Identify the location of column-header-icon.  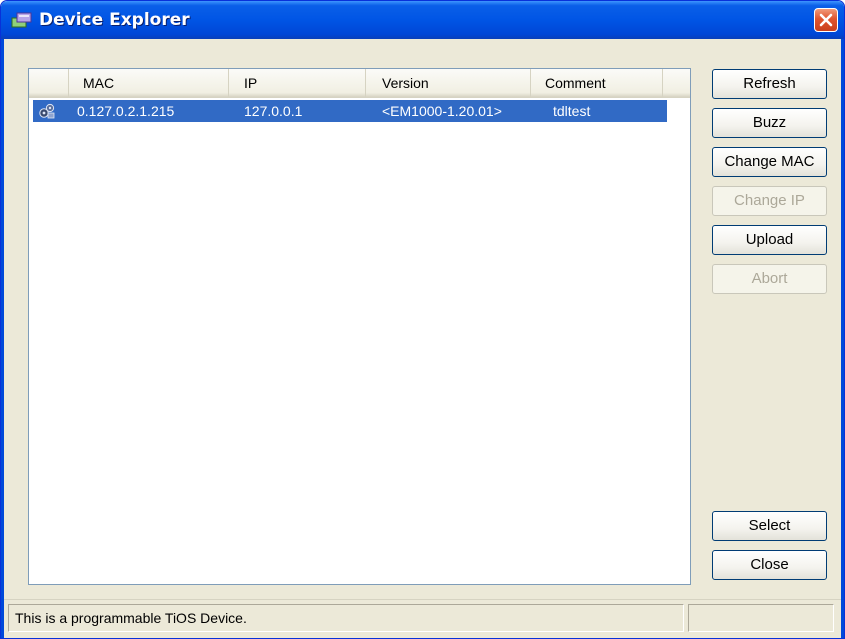
(49, 83).